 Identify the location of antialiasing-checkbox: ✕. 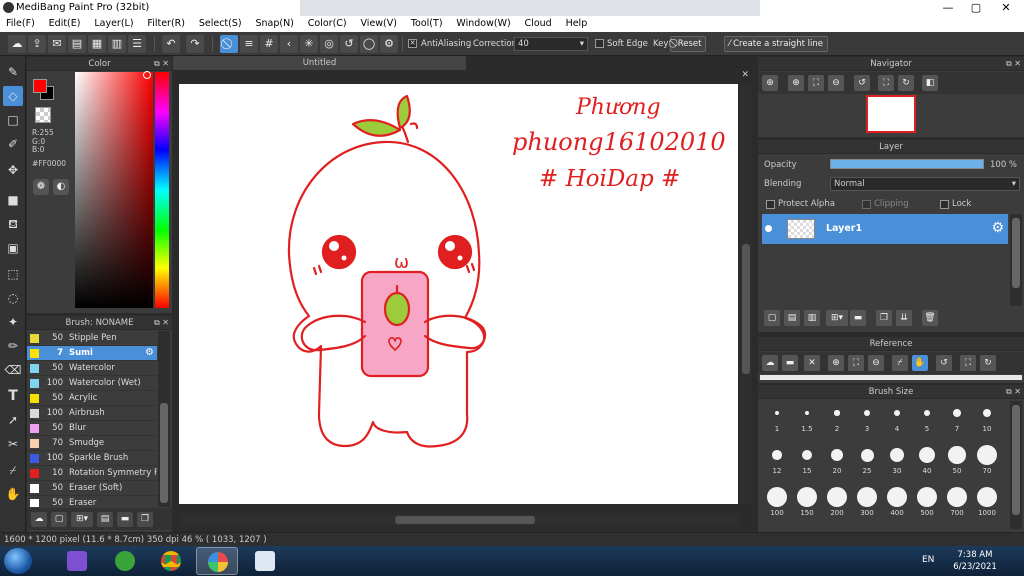
(412, 43).